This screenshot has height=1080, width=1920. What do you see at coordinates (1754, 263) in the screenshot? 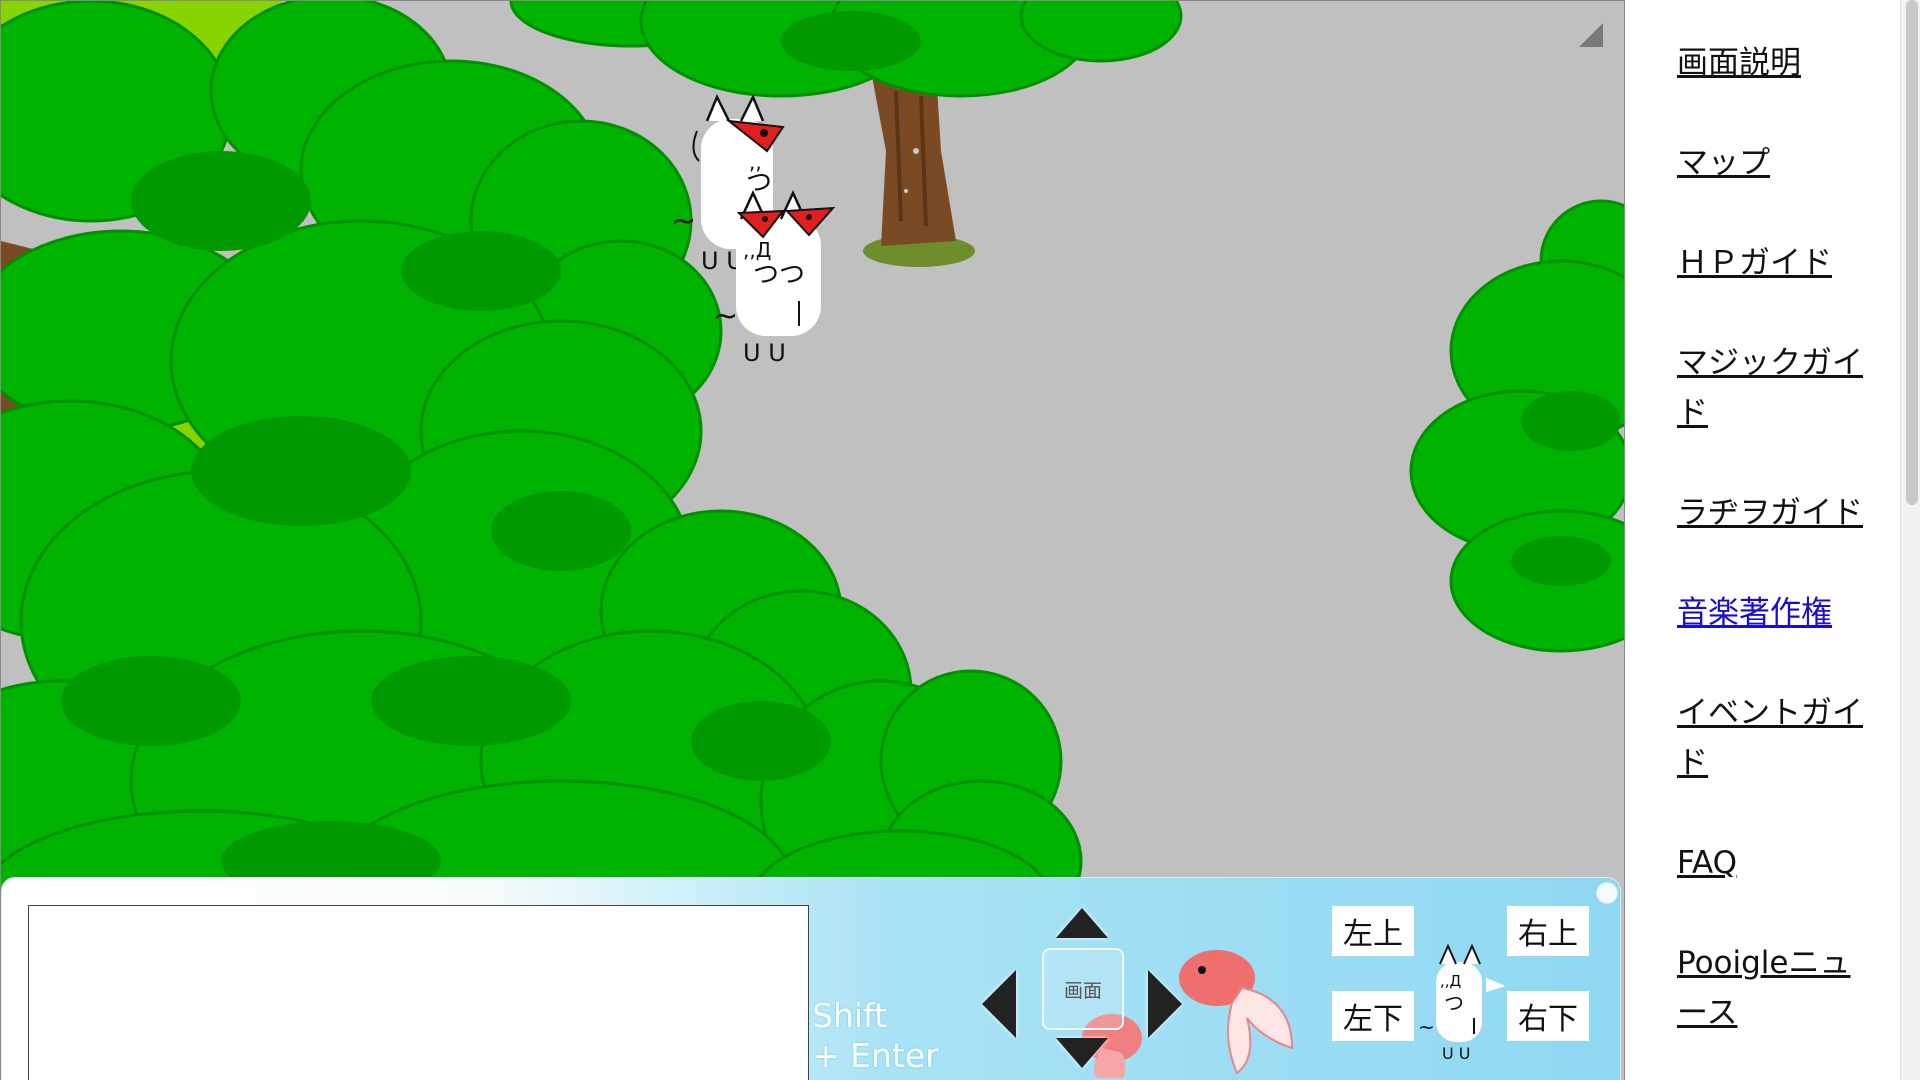
I see `sidebar-link-hp-guide: ＨＰガイド` at bounding box center [1754, 263].